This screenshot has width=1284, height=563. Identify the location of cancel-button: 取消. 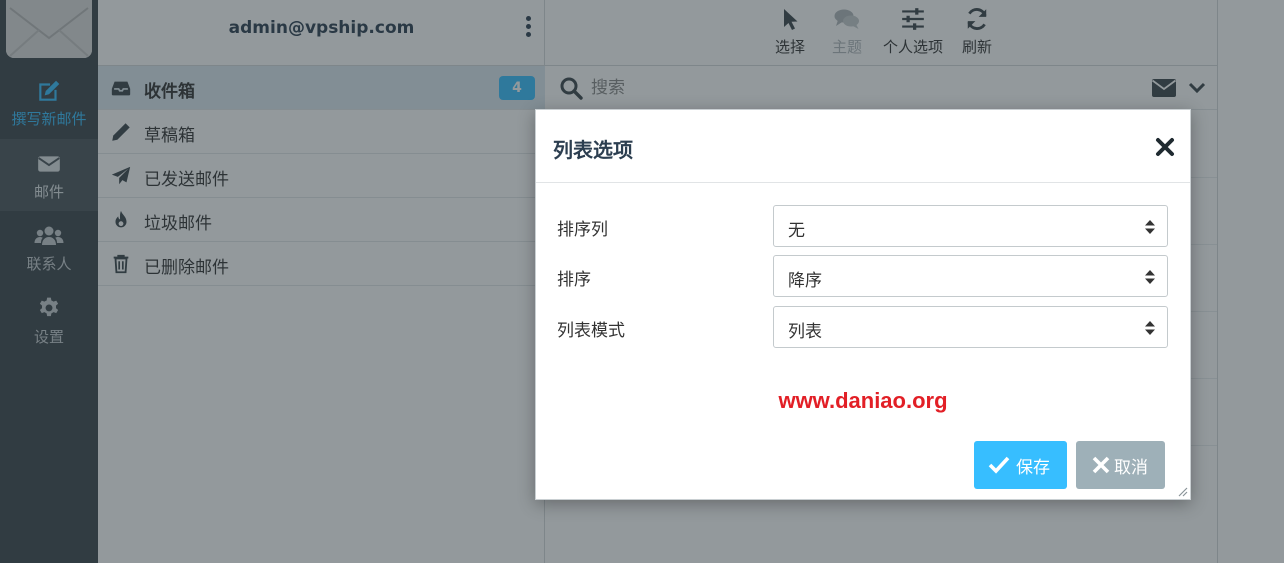
(1120, 465).